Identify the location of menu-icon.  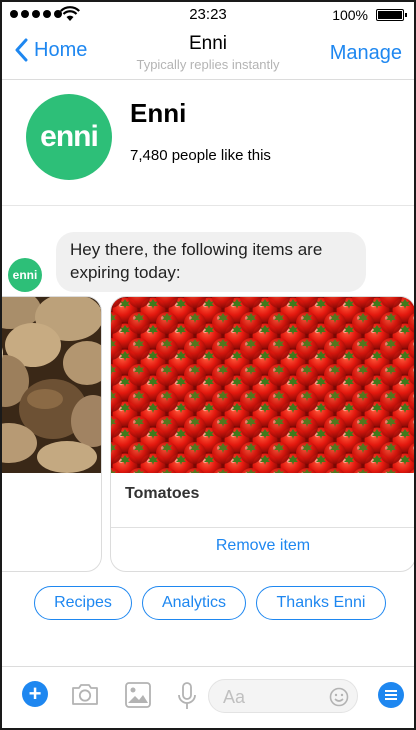
(391, 695).